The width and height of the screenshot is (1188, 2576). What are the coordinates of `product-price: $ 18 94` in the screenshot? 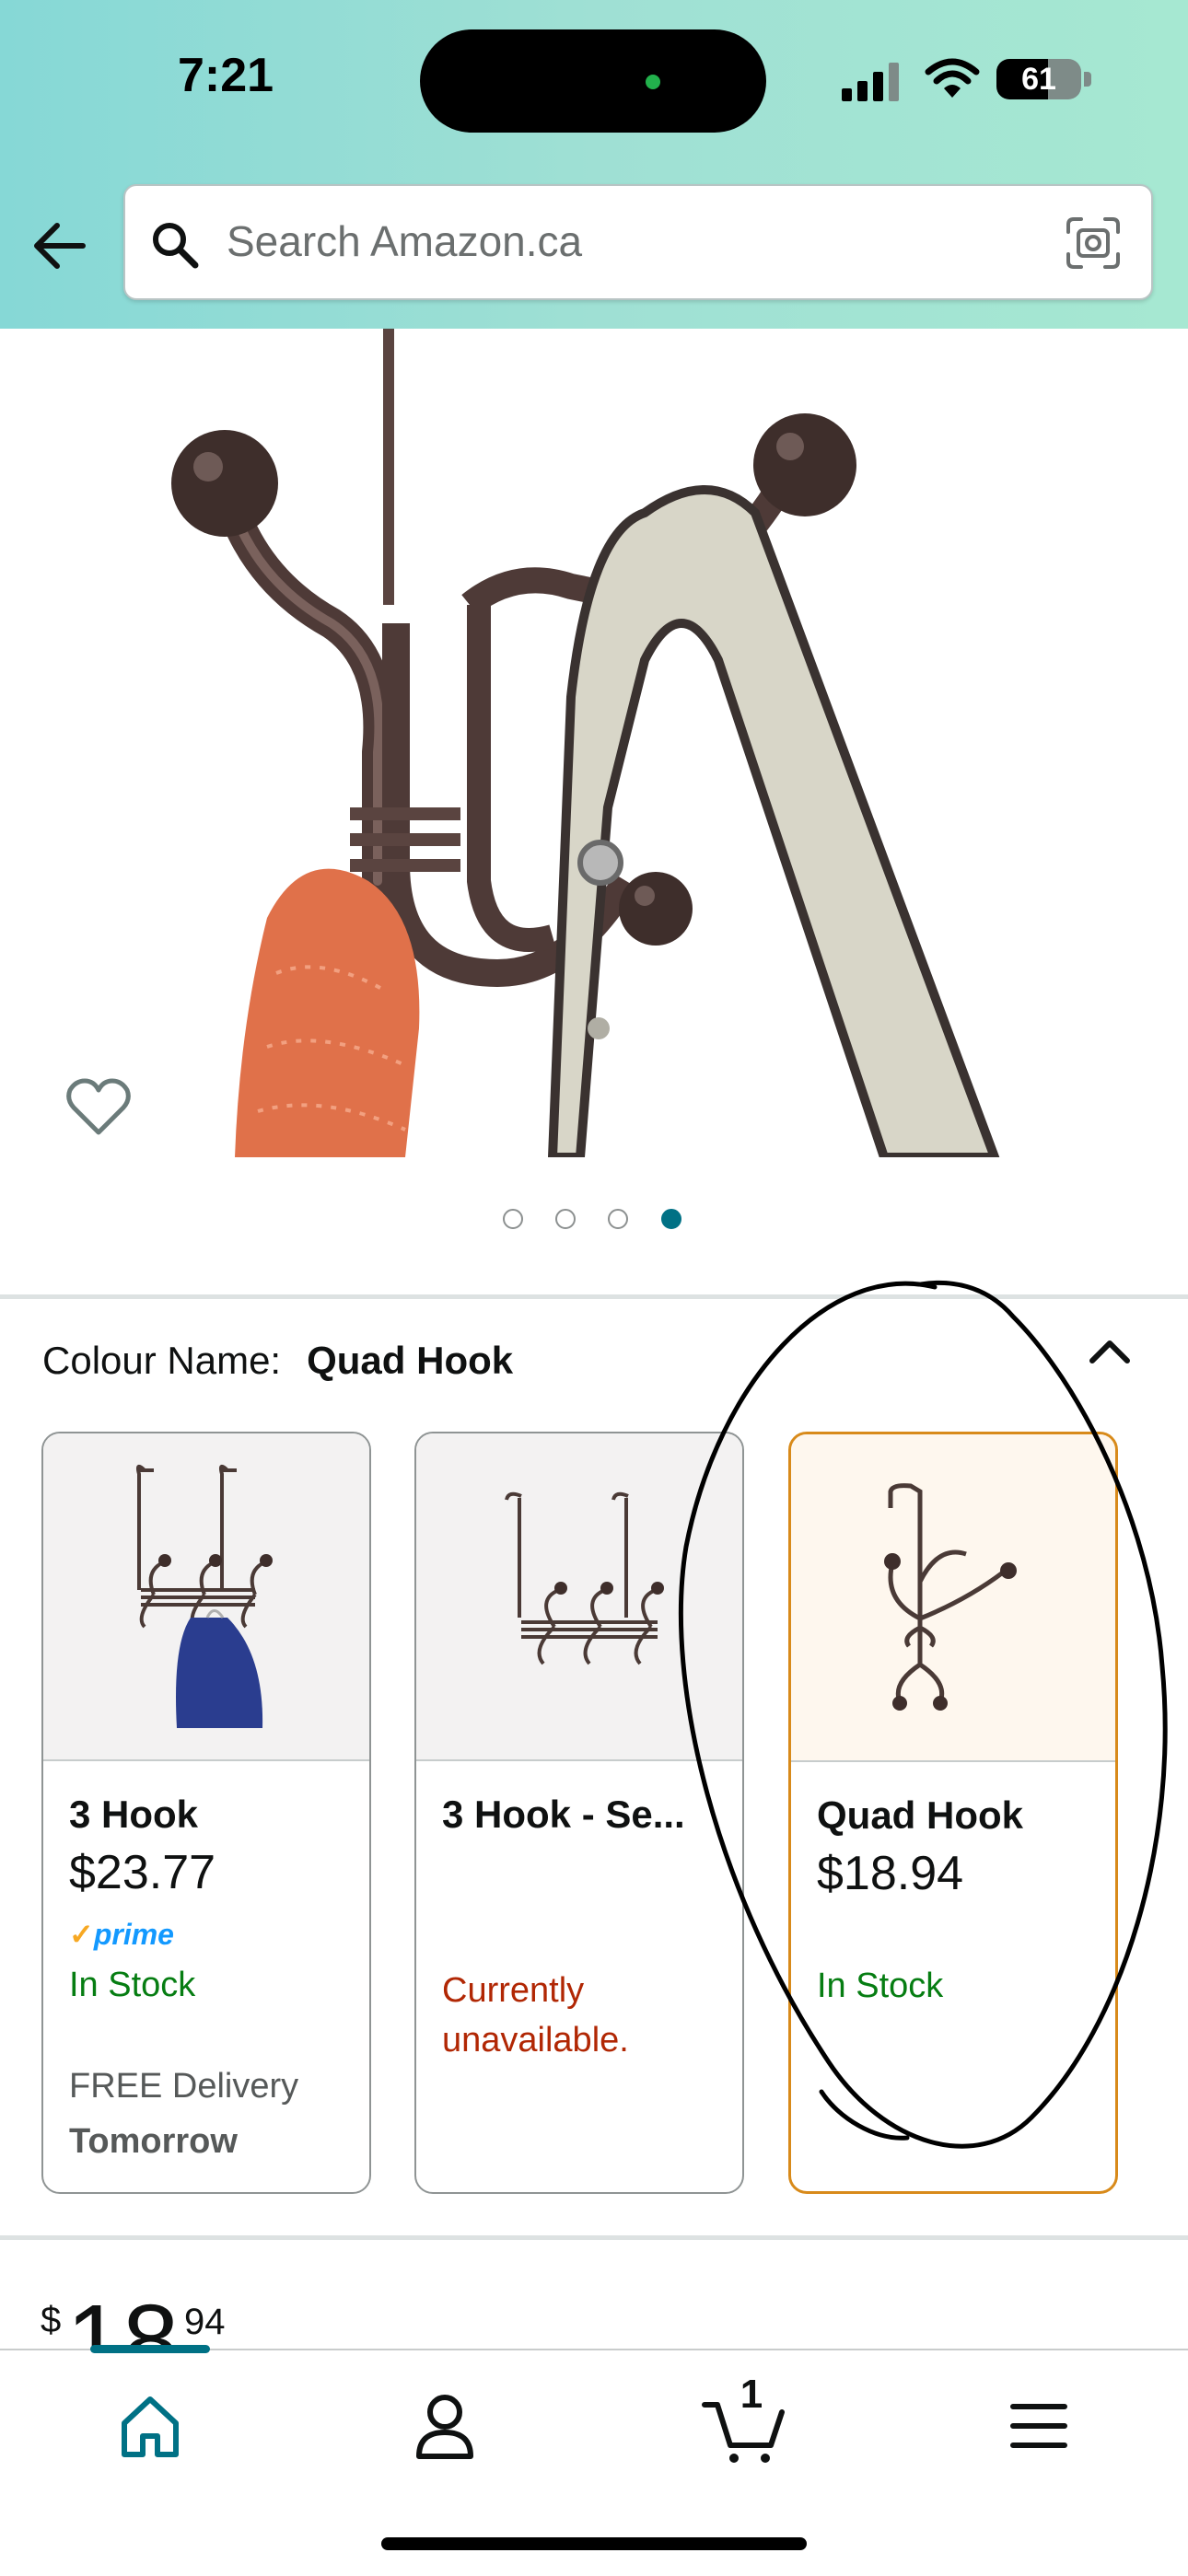 It's located at (225, 2311).